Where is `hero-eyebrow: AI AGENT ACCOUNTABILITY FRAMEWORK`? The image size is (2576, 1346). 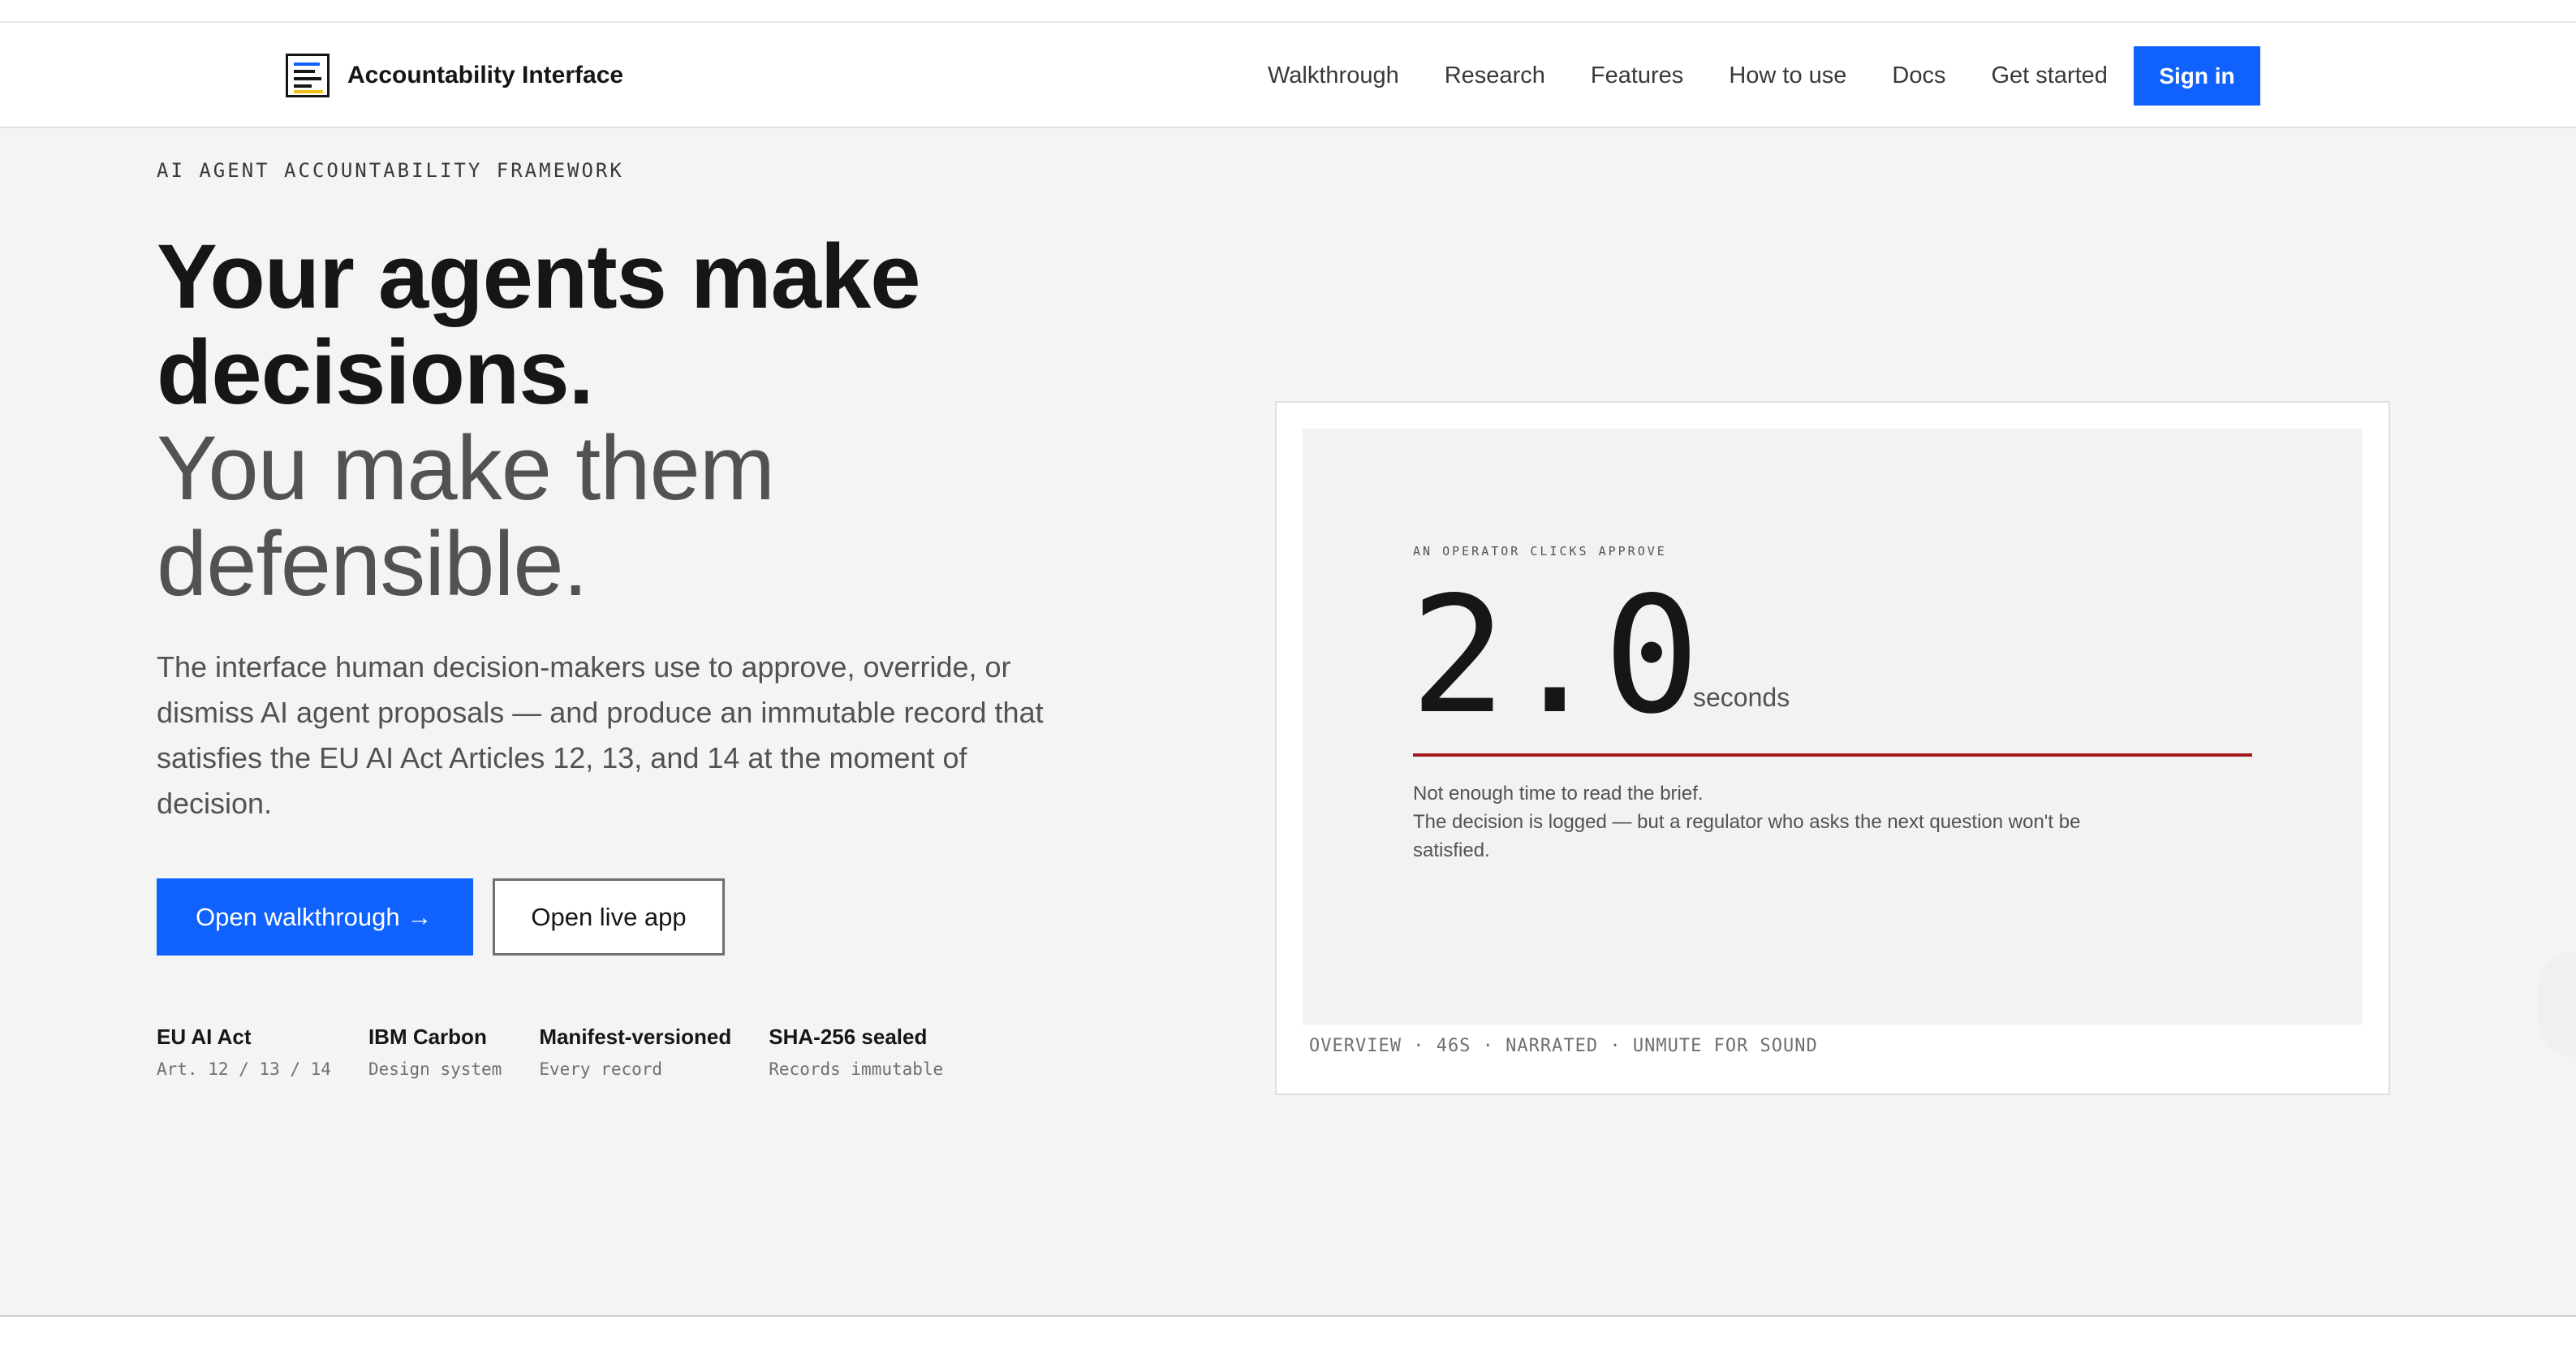
hero-eyebrow: AI AGENT ACCOUNTABILITY FRAMEWORK is located at coordinates (391, 170).